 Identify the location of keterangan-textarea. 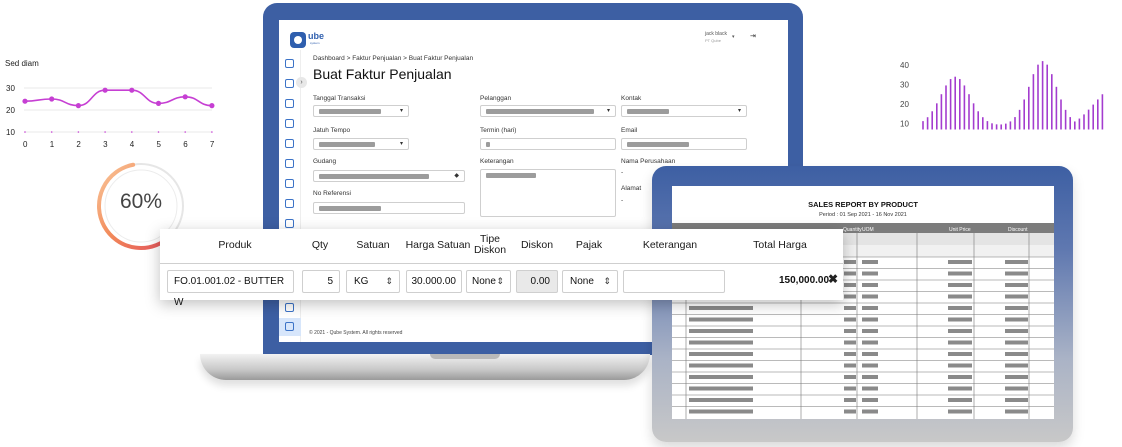
(548, 193).